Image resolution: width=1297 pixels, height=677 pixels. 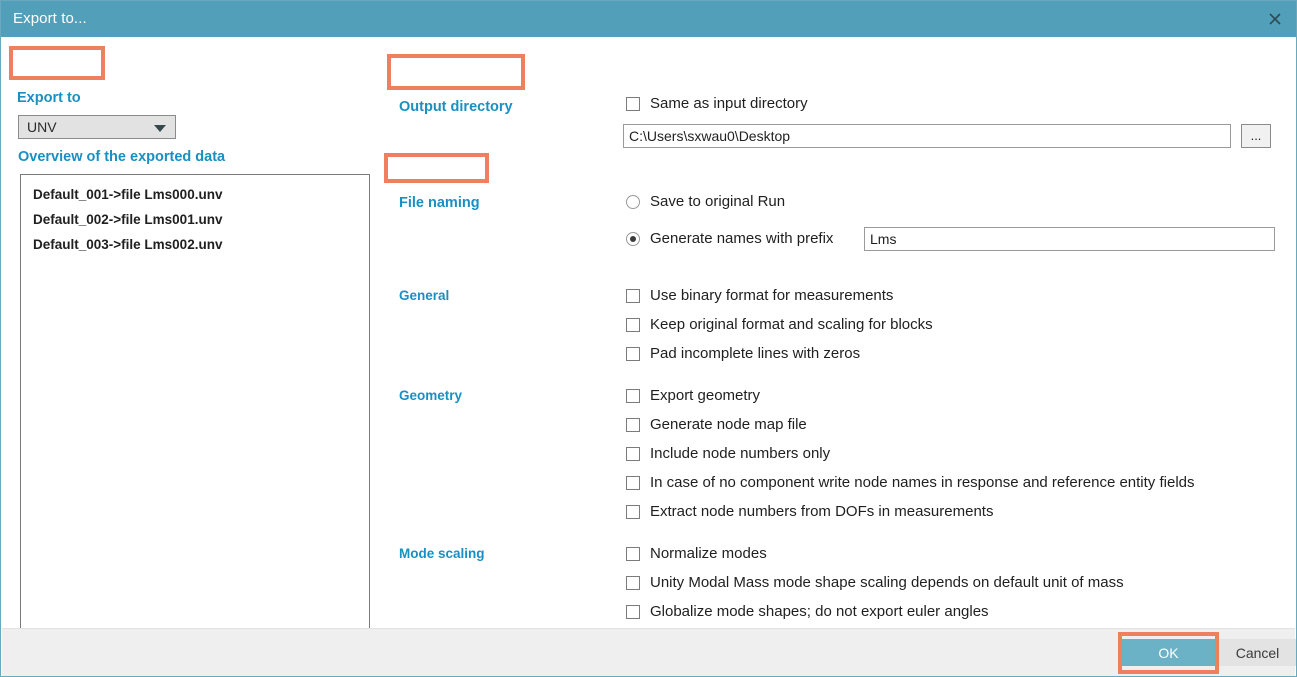 I want to click on same-as-input-checkbox, so click(x=633, y=104).